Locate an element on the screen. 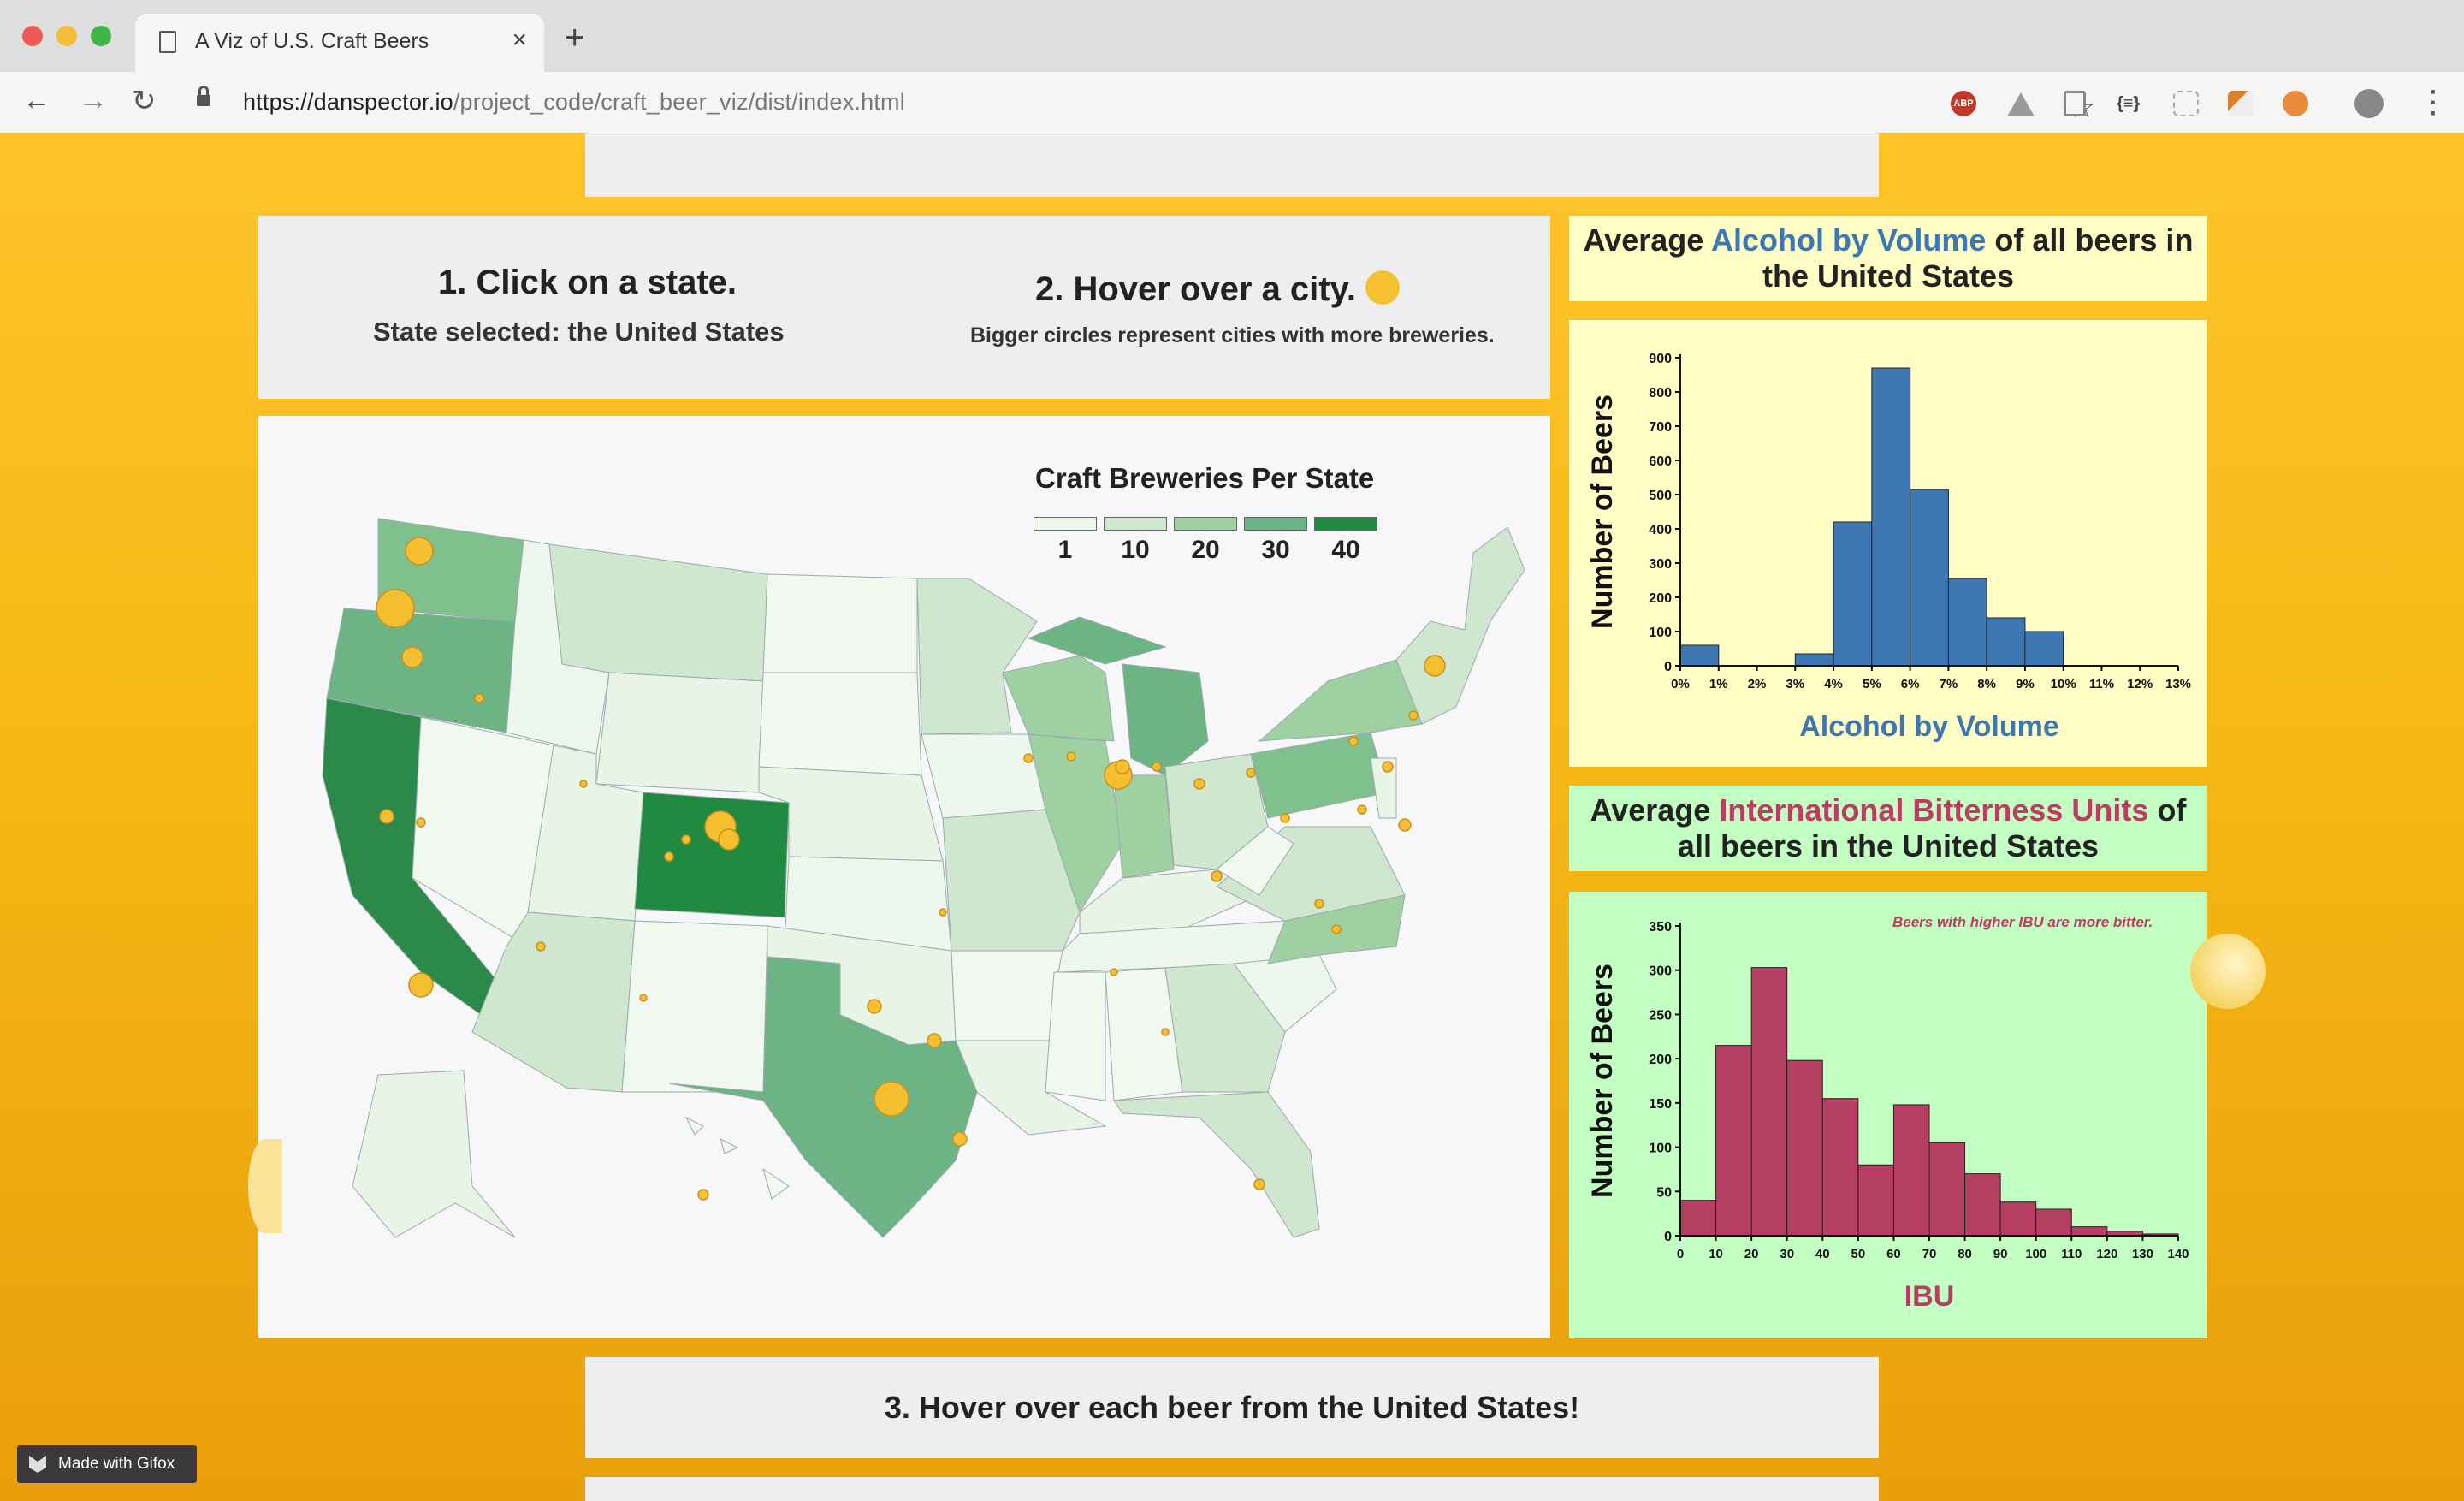  step2-title: 2. Hover over a city. is located at coordinates (1195, 289).